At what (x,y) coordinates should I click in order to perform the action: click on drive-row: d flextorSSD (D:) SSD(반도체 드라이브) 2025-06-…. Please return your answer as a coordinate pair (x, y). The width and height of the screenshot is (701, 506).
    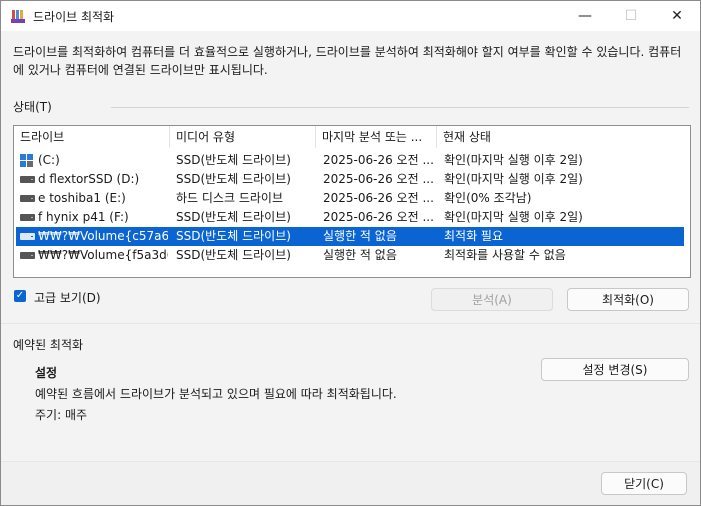
    Looking at the image, I should click on (350, 179).